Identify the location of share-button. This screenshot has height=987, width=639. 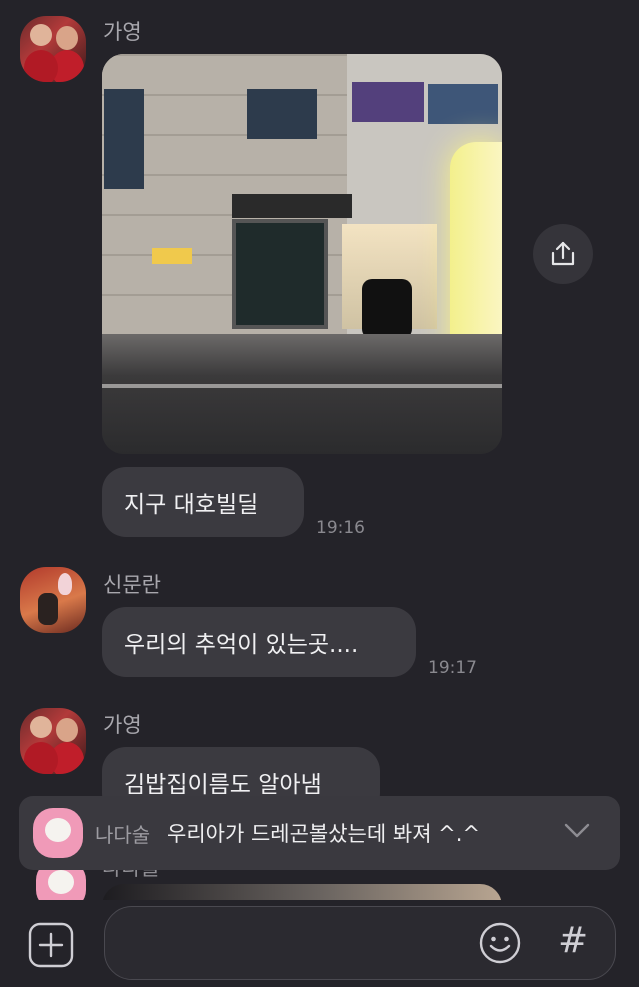
(563, 254).